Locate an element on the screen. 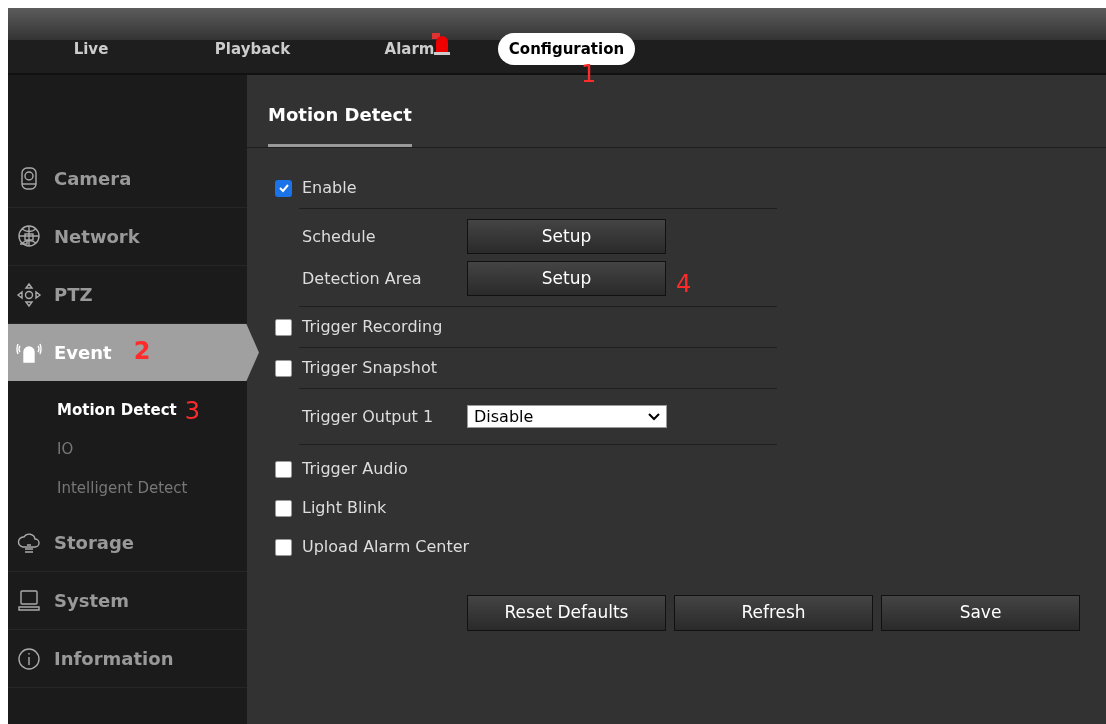 The width and height of the screenshot is (1106, 724). field-label: Trigger Output 1 is located at coordinates (368, 416).